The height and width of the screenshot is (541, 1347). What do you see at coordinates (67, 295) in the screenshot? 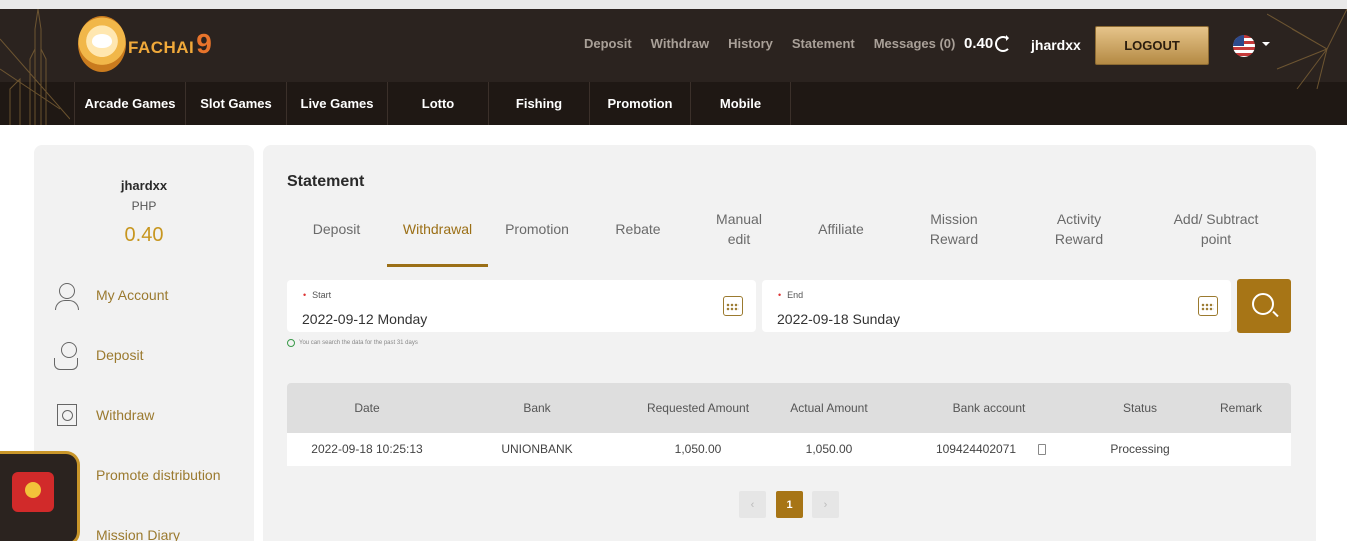
I see `user-icon` at bounding box center [67, 295].